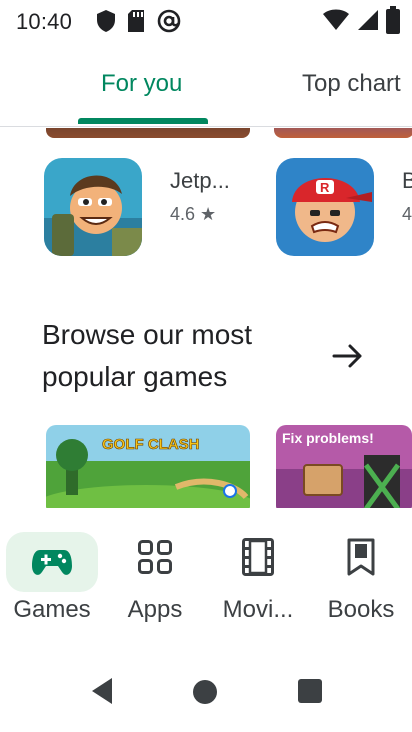  Describe the element at coordinates (348, 356) in the screenshot. I see `arrow-right-icon` at that location.